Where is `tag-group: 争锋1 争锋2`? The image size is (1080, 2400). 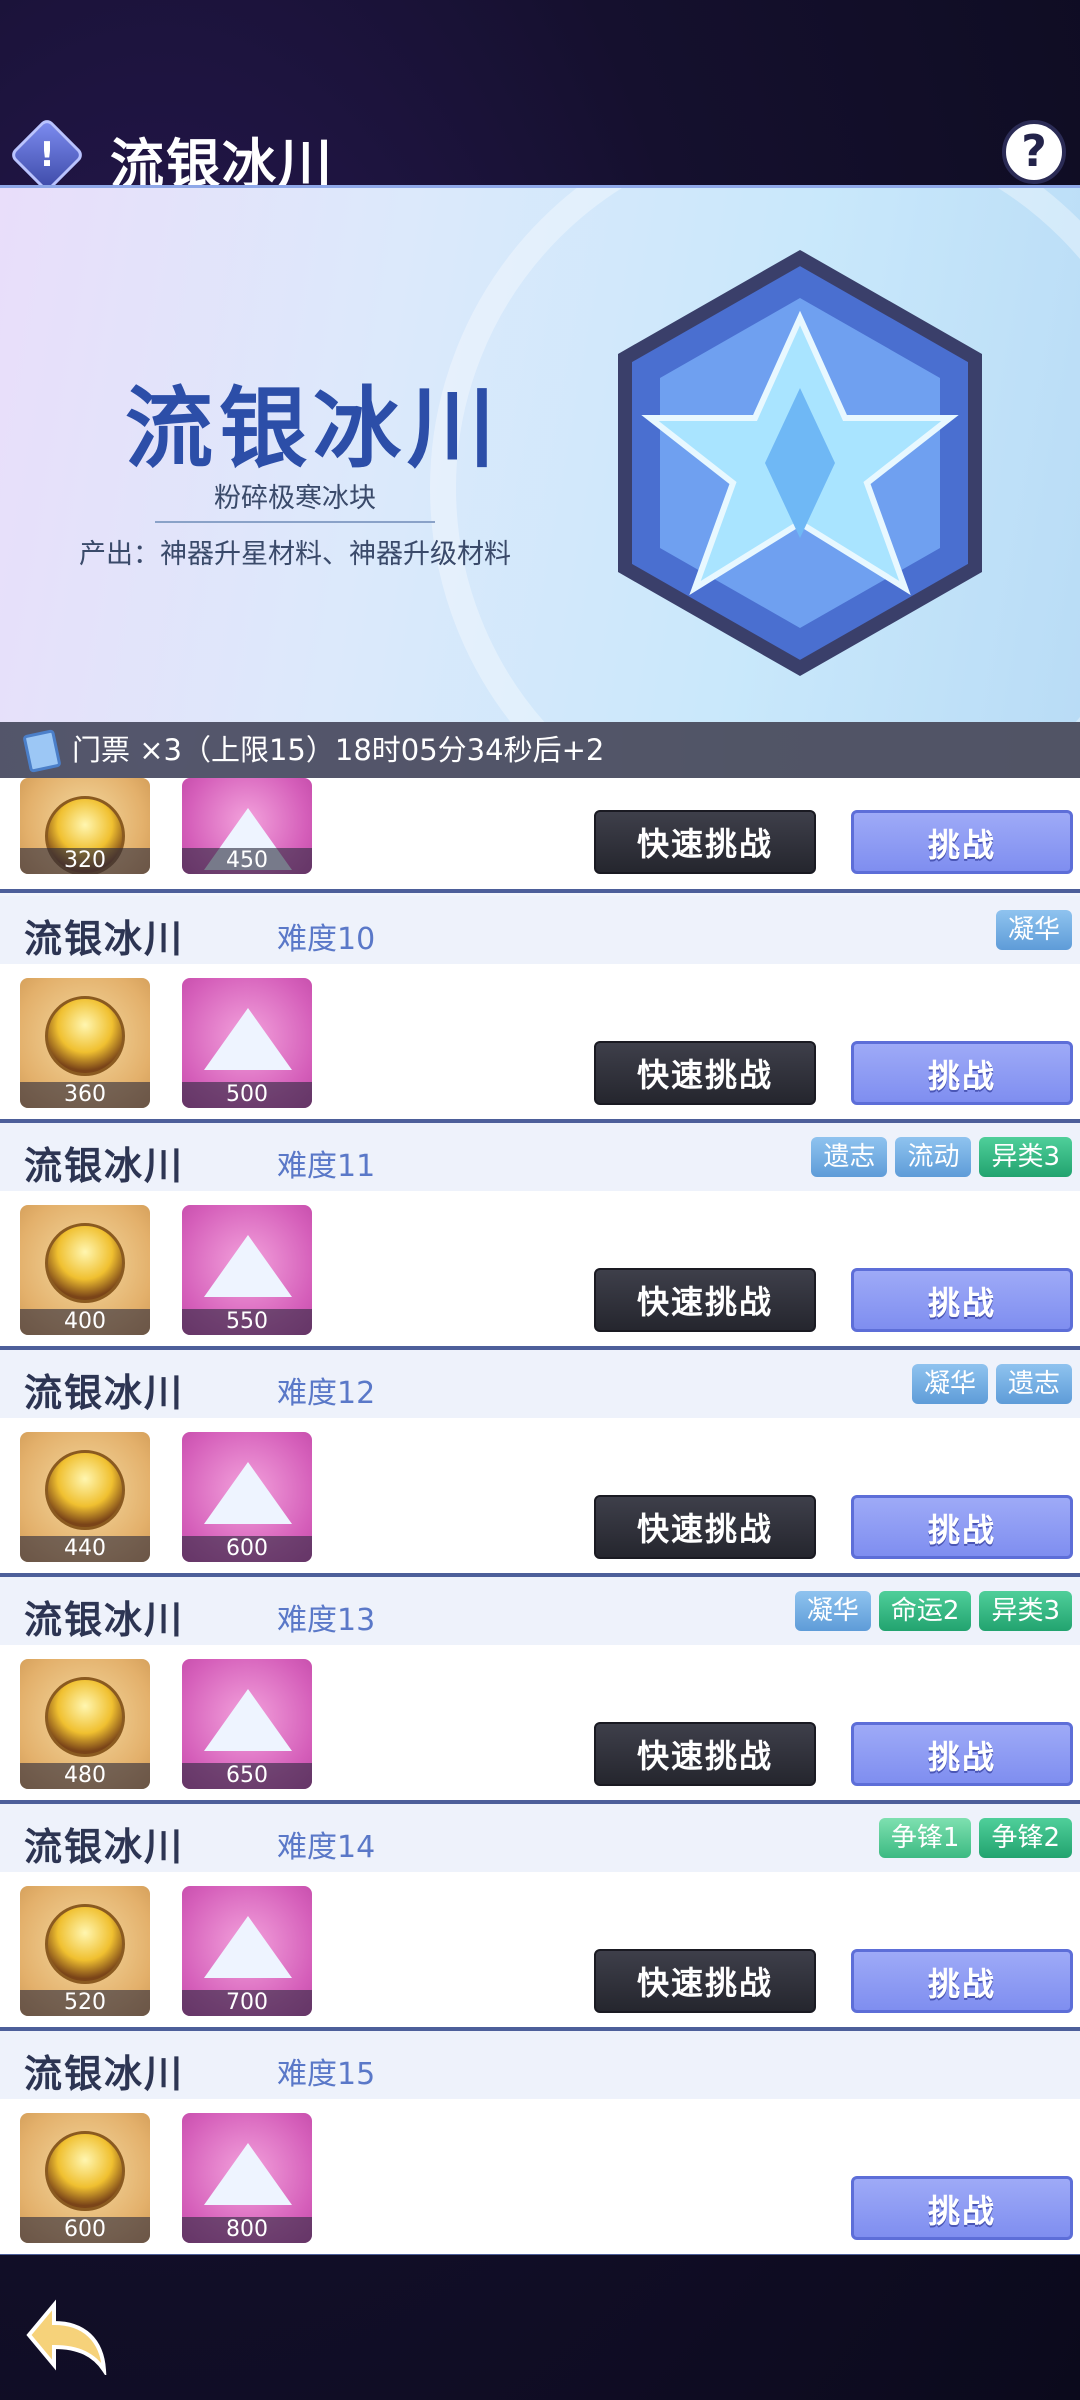
tag-group: 争锋1 争锋2 is located at coordinates (975, 1838).